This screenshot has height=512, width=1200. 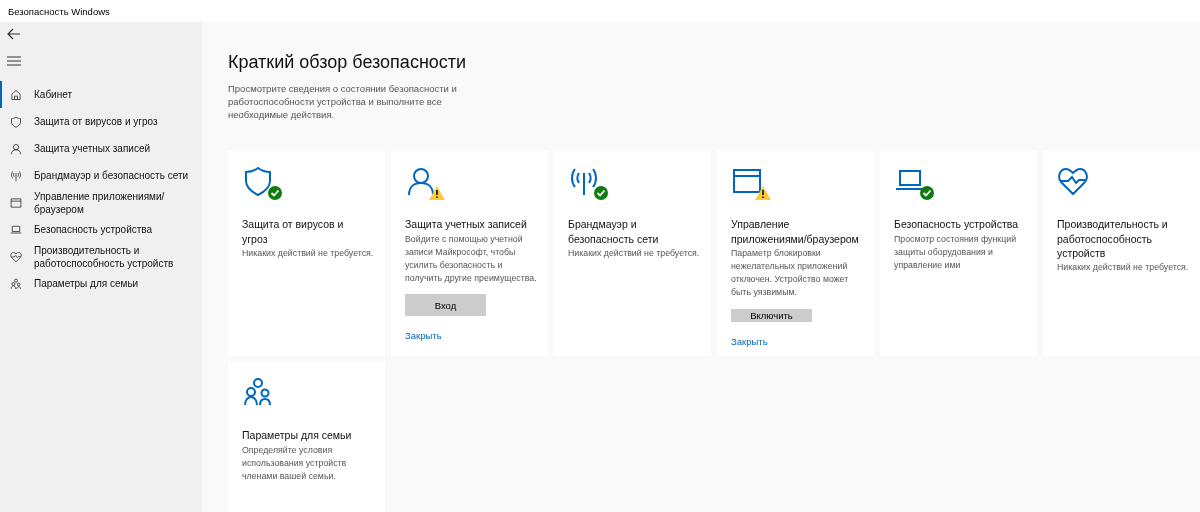 What do you see at coordinates (795, 231) in the screenshot?
I see `card-title: Управление приложениями/браузером` at bounding box center [795, 231].